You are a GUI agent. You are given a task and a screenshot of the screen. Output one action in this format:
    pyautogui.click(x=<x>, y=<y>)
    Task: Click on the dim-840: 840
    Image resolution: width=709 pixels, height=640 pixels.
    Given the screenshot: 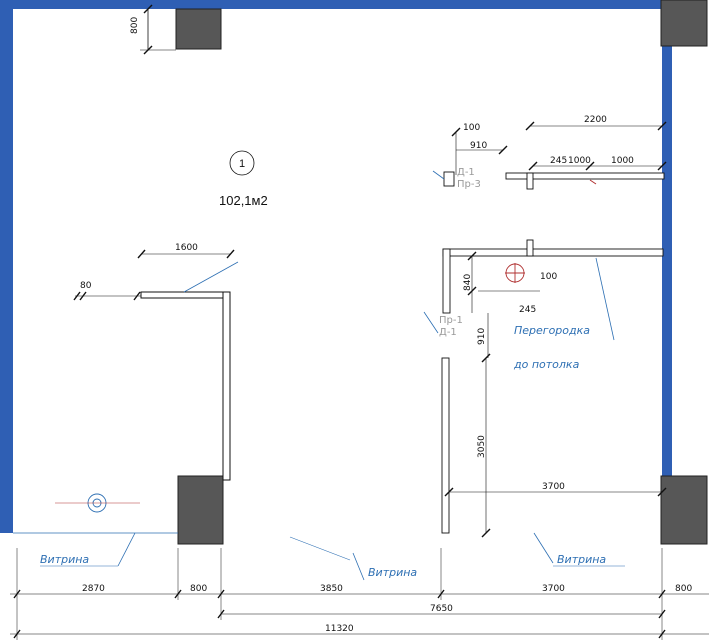 What is the action you would take?
    pyautogui.click(x=468, y=282)
    